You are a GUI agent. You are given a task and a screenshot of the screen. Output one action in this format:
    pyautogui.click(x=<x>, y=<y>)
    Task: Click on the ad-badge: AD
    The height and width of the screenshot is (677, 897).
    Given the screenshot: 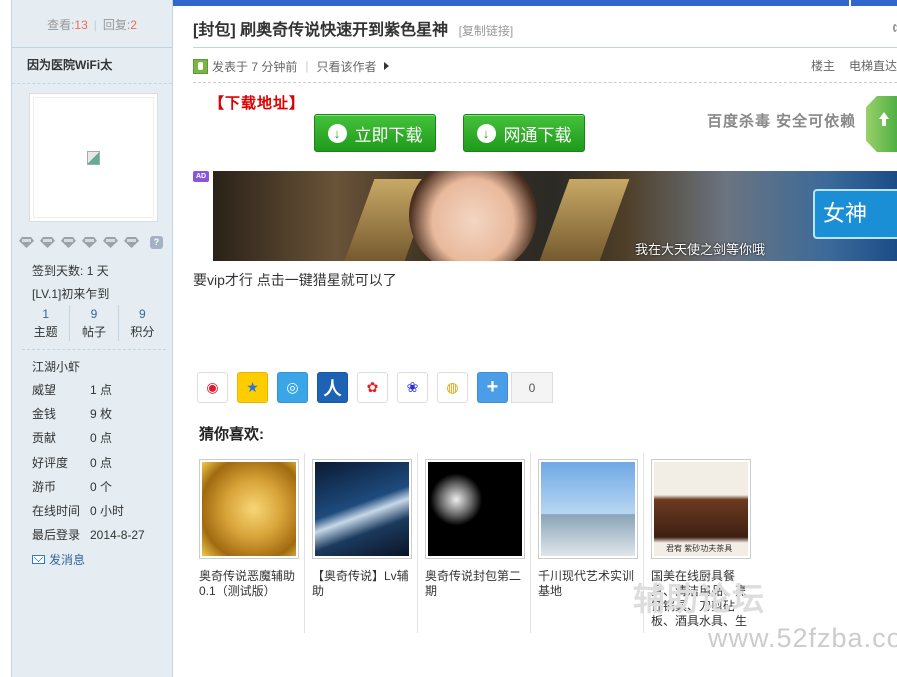 What is the action you would take?
    pyautogui.click(x=201, y=176)
    